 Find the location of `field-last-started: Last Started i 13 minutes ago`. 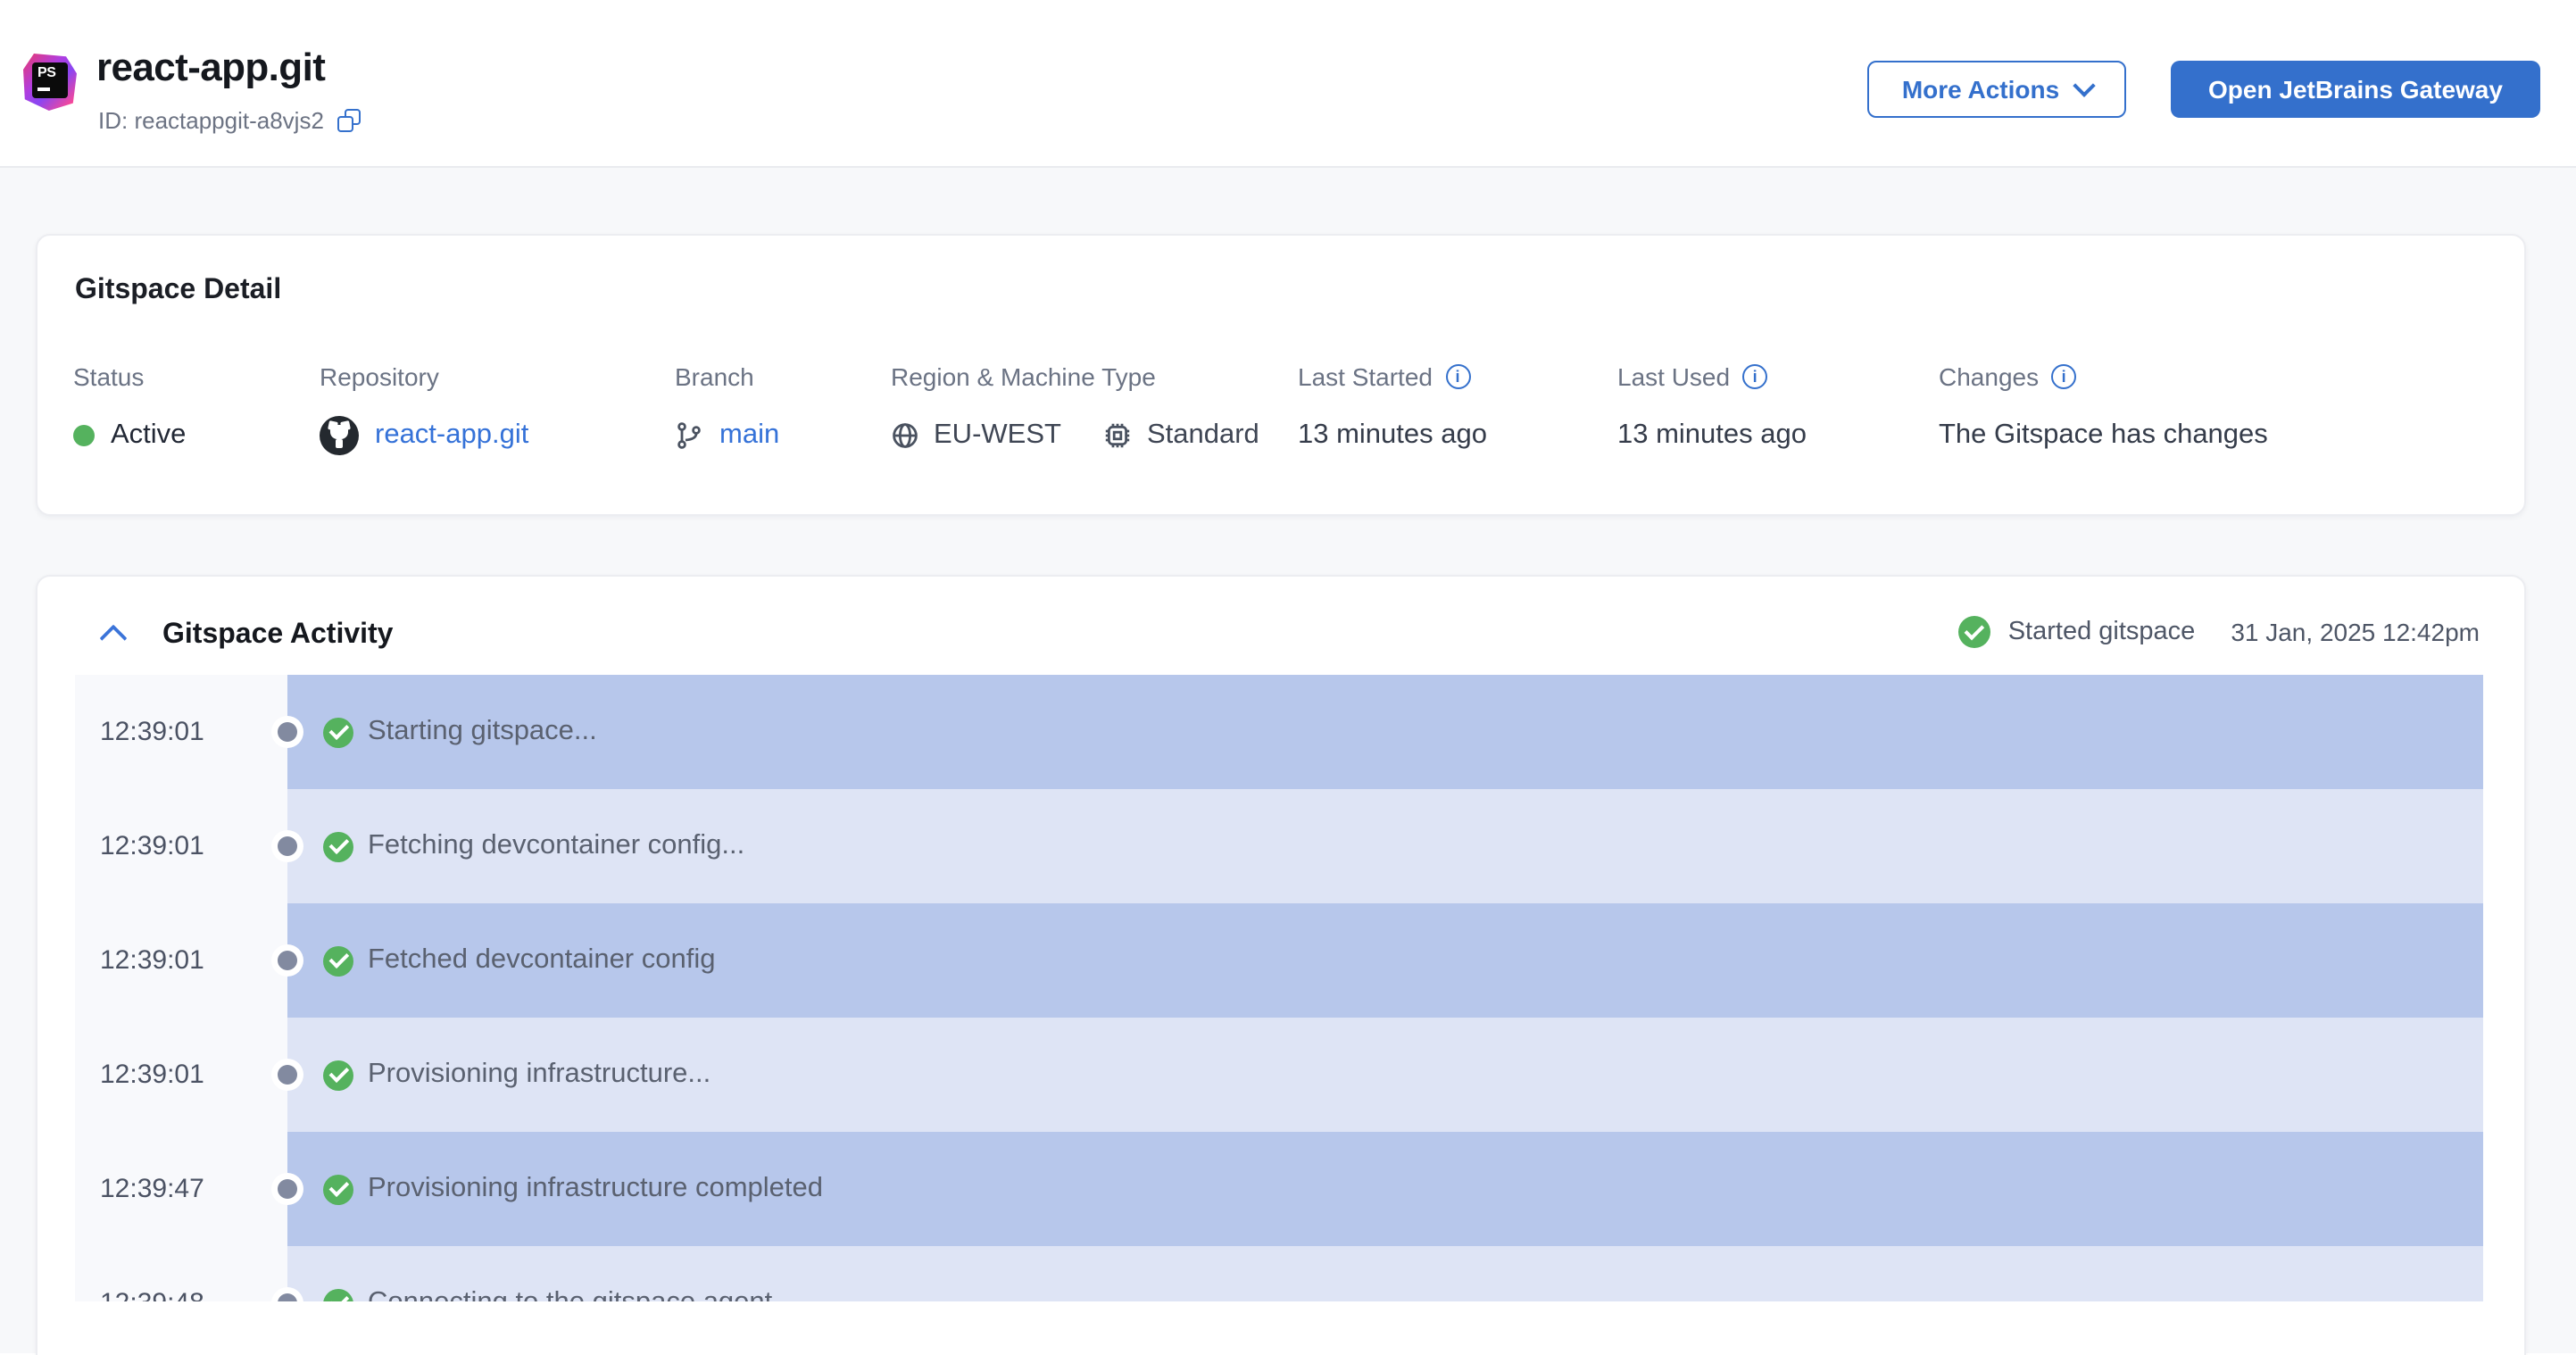

field-last-started: Last Started i 13 minutes ago is located at coordinates (1392, 409).